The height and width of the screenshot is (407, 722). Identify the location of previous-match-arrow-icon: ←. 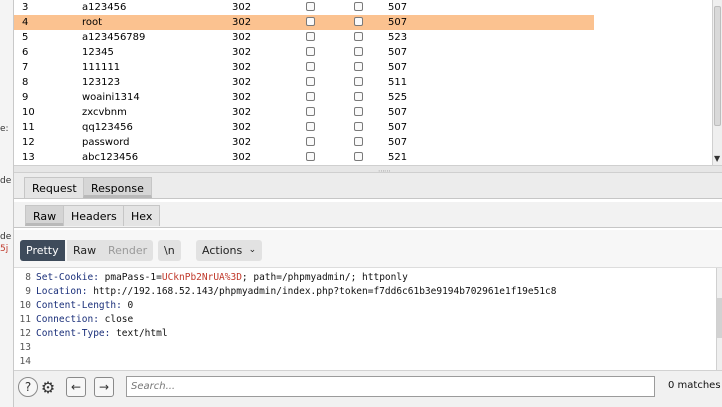
(76, 387).